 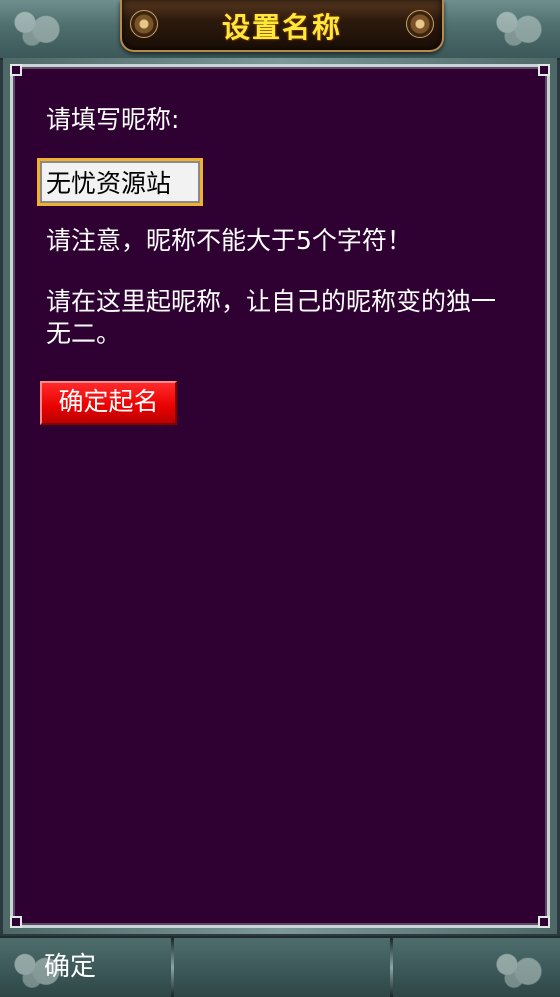 What do you see at coordinates (108, 403) in the screenshot?
I see `confirm-name-button: 确定起名` at bounding box center [108, 403].